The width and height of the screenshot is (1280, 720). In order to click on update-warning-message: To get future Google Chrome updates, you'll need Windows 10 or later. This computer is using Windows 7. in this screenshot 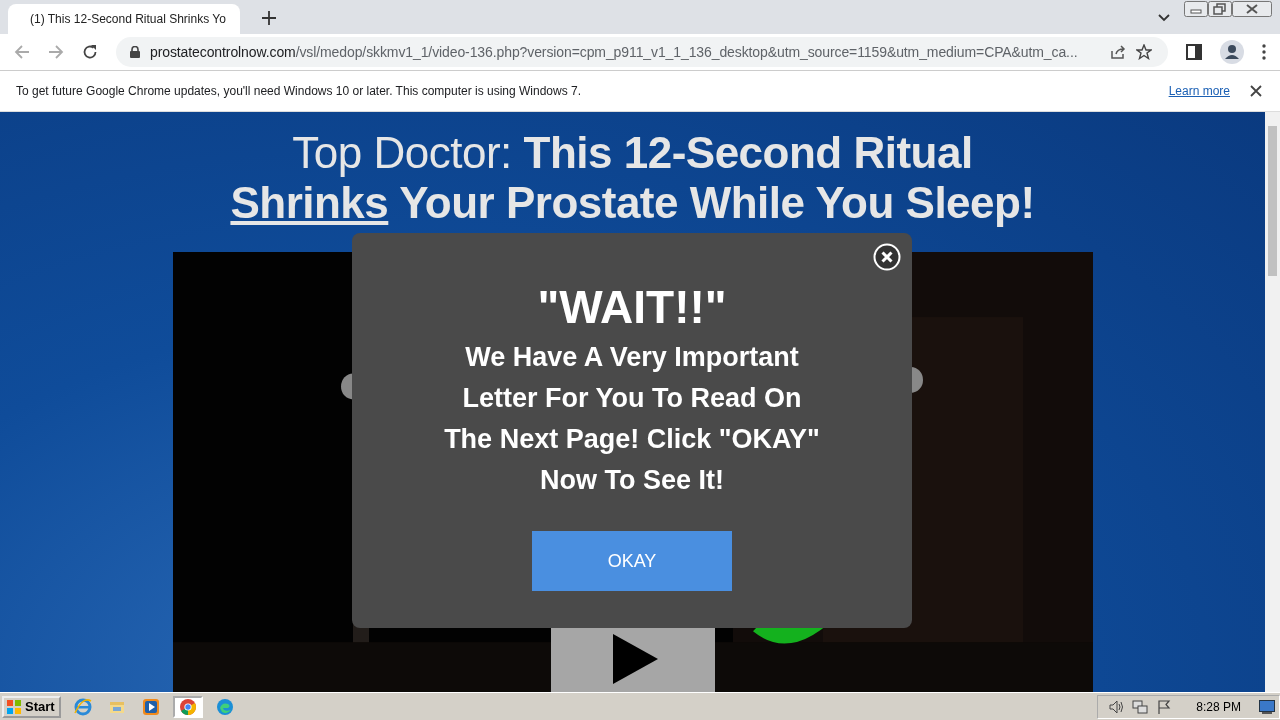, I will do `click(299, 91)`.